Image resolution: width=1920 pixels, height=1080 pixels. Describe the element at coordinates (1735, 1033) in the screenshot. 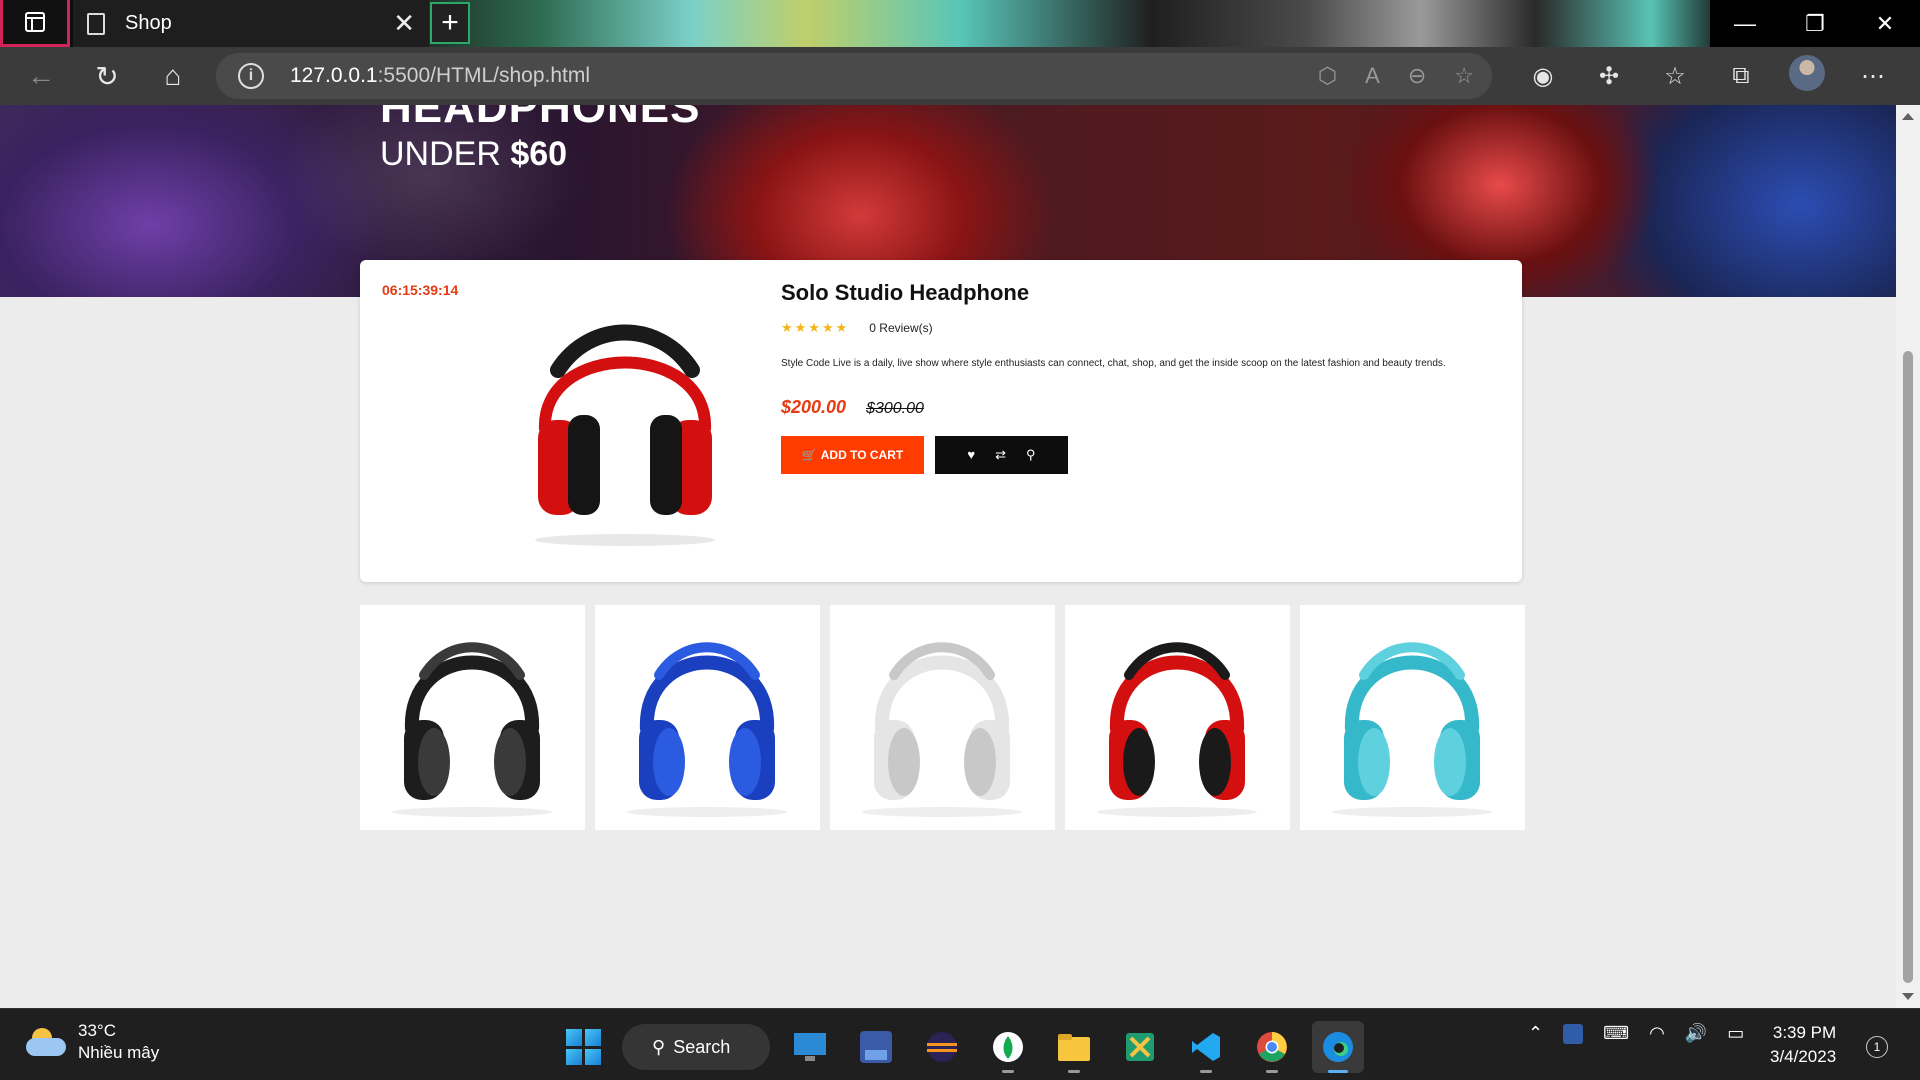

I see `battery-icon: ▭` at that location.